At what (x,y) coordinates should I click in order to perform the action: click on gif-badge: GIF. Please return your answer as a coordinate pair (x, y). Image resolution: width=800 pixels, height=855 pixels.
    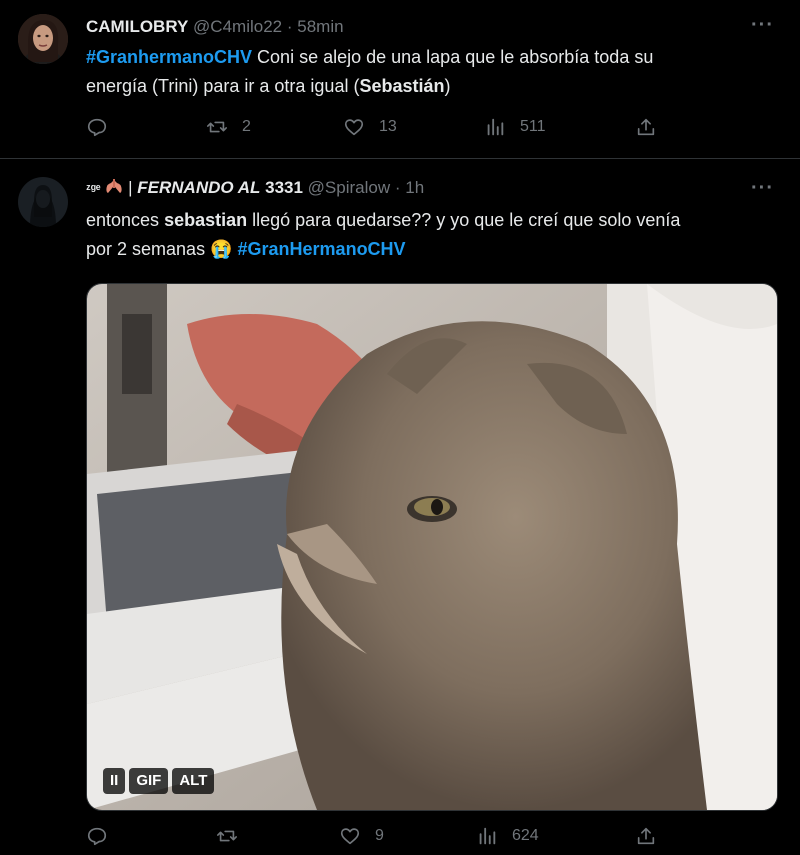
    Looking at the image, I should click on (149, 781).